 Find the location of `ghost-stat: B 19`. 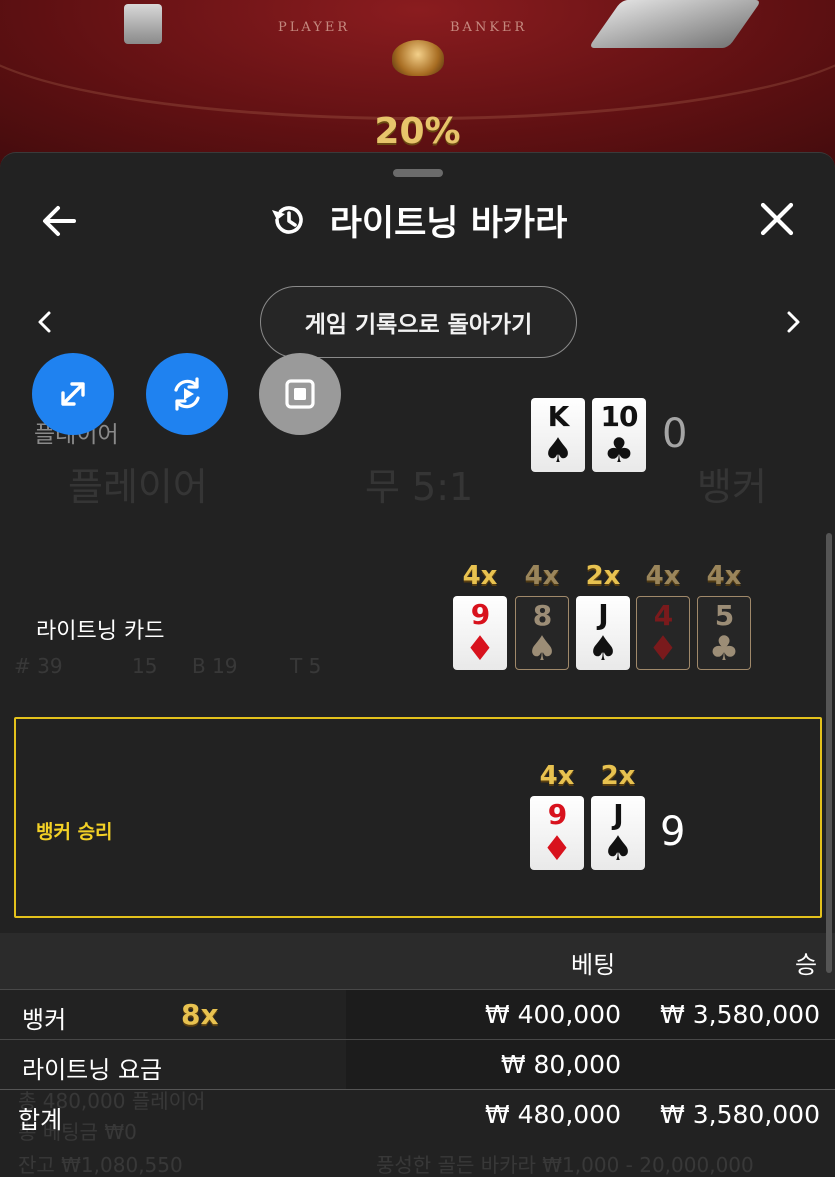

ghost-stat: B 19 is located at coordinates (215, 666).